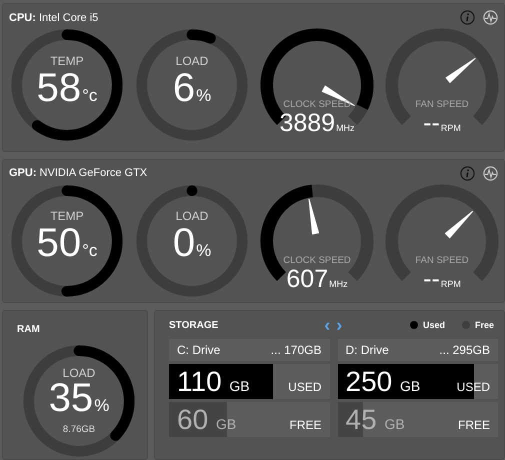 Image resolution: width=505 pixels, height=460 pixels. What do you see at coordinates (433, 325) in the screenshot?
I see `legend-label: Used` at bounding box center [433, 325].